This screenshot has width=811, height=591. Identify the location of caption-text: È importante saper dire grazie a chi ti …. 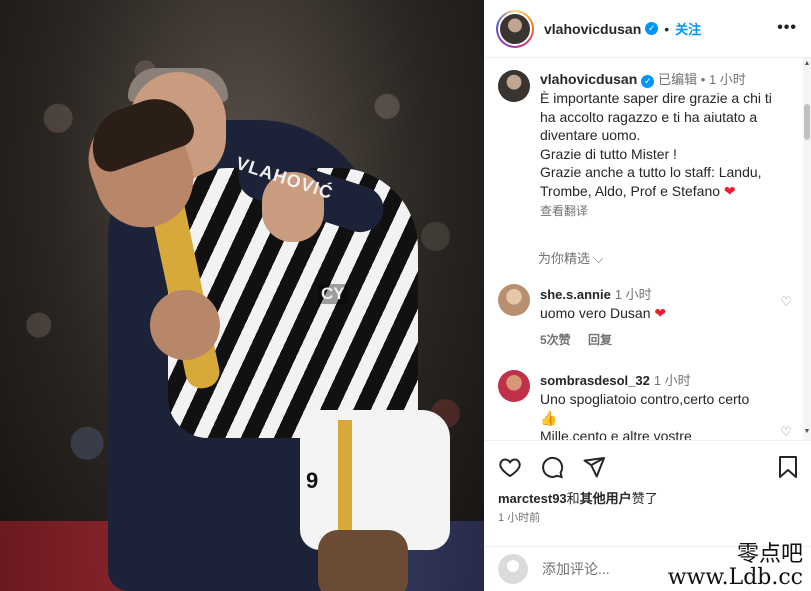
(665, 144).